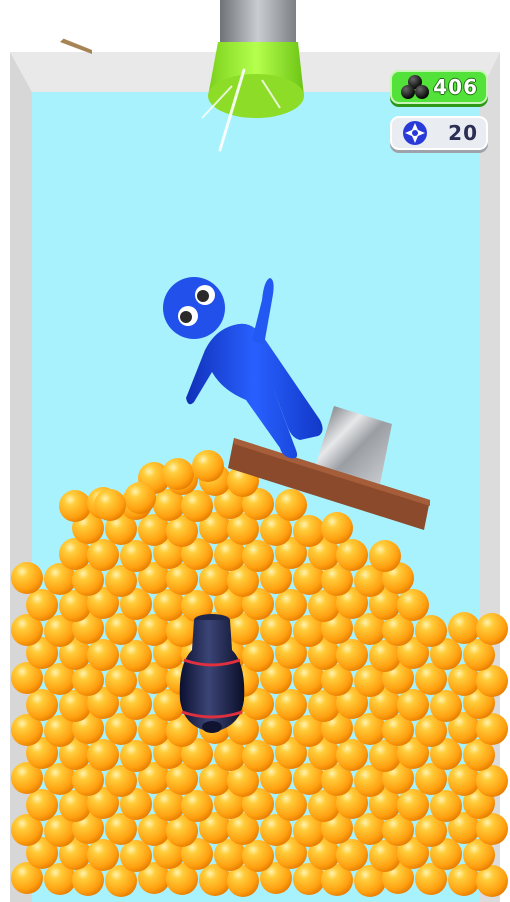  What do you see at coordinates (415, 87) in the screenshot?
I see `balls-icon` at bounding box center [415, 87].